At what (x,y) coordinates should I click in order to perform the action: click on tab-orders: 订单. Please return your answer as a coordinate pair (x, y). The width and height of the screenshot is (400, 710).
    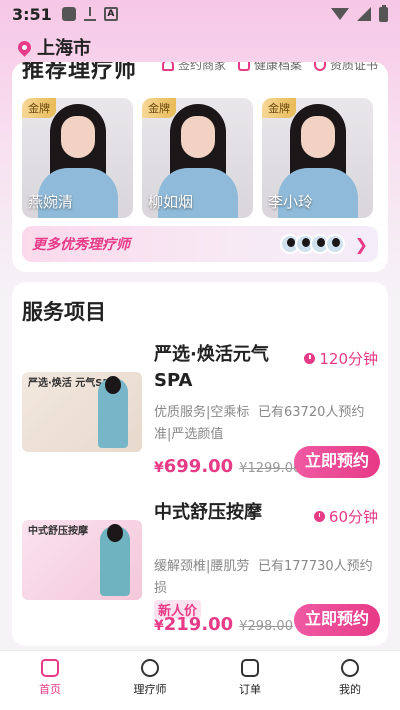
    Looking at the image, I should click on (250, 680).